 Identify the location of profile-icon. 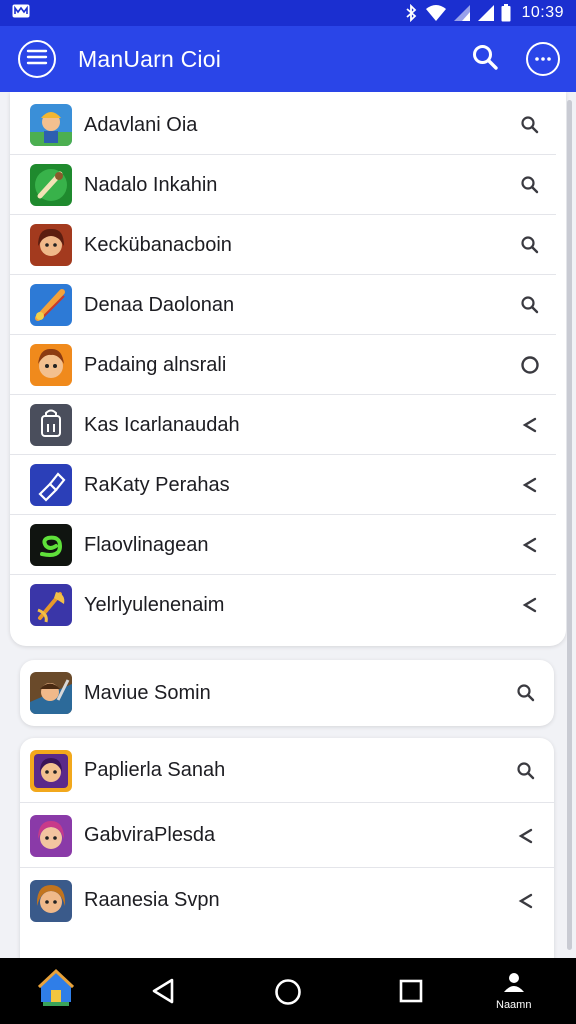
(514, 984).